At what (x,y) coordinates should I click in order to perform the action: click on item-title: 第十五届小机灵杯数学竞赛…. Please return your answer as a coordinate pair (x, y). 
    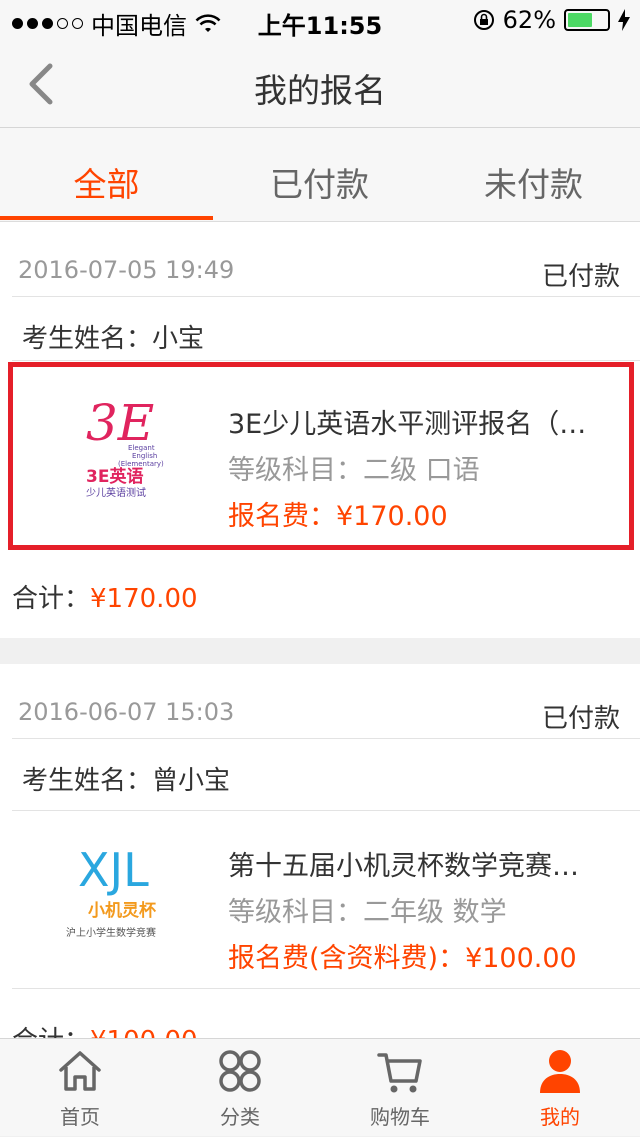
    Looking at the image, I should click on (418, 863).